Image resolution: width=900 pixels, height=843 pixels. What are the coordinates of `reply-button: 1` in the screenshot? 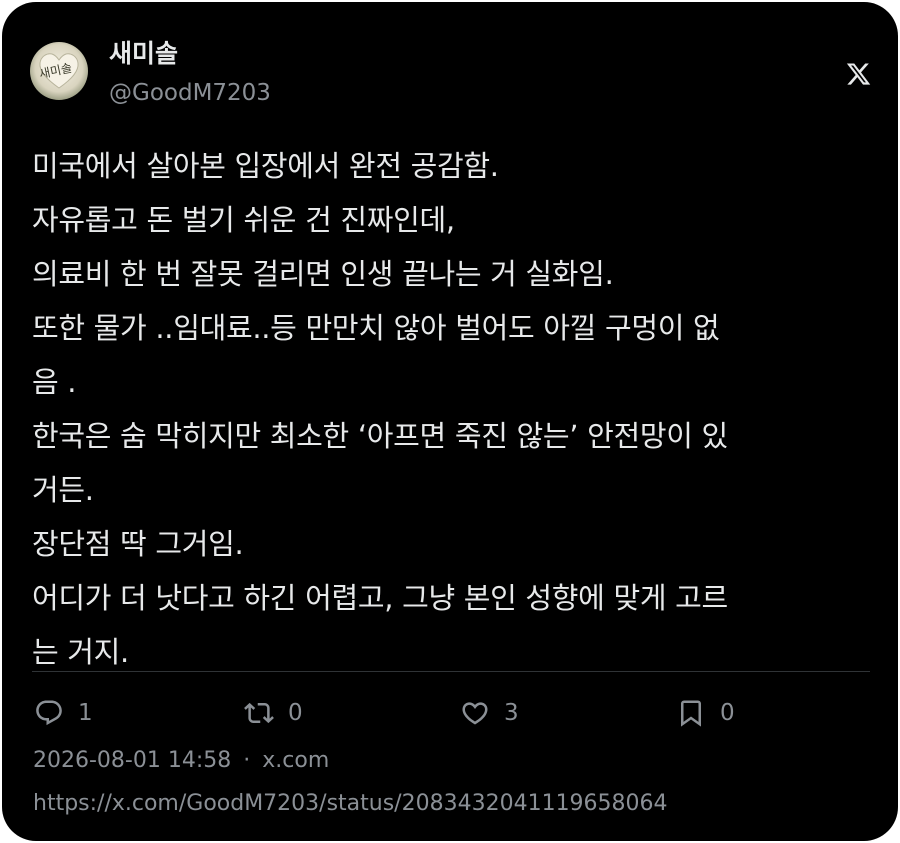 It's located at (63, 713).